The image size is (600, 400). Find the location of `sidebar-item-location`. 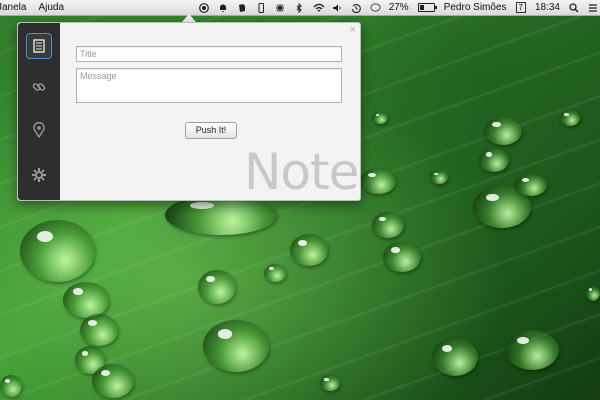

sidebar-item-location is located at coordinates (39, 130).